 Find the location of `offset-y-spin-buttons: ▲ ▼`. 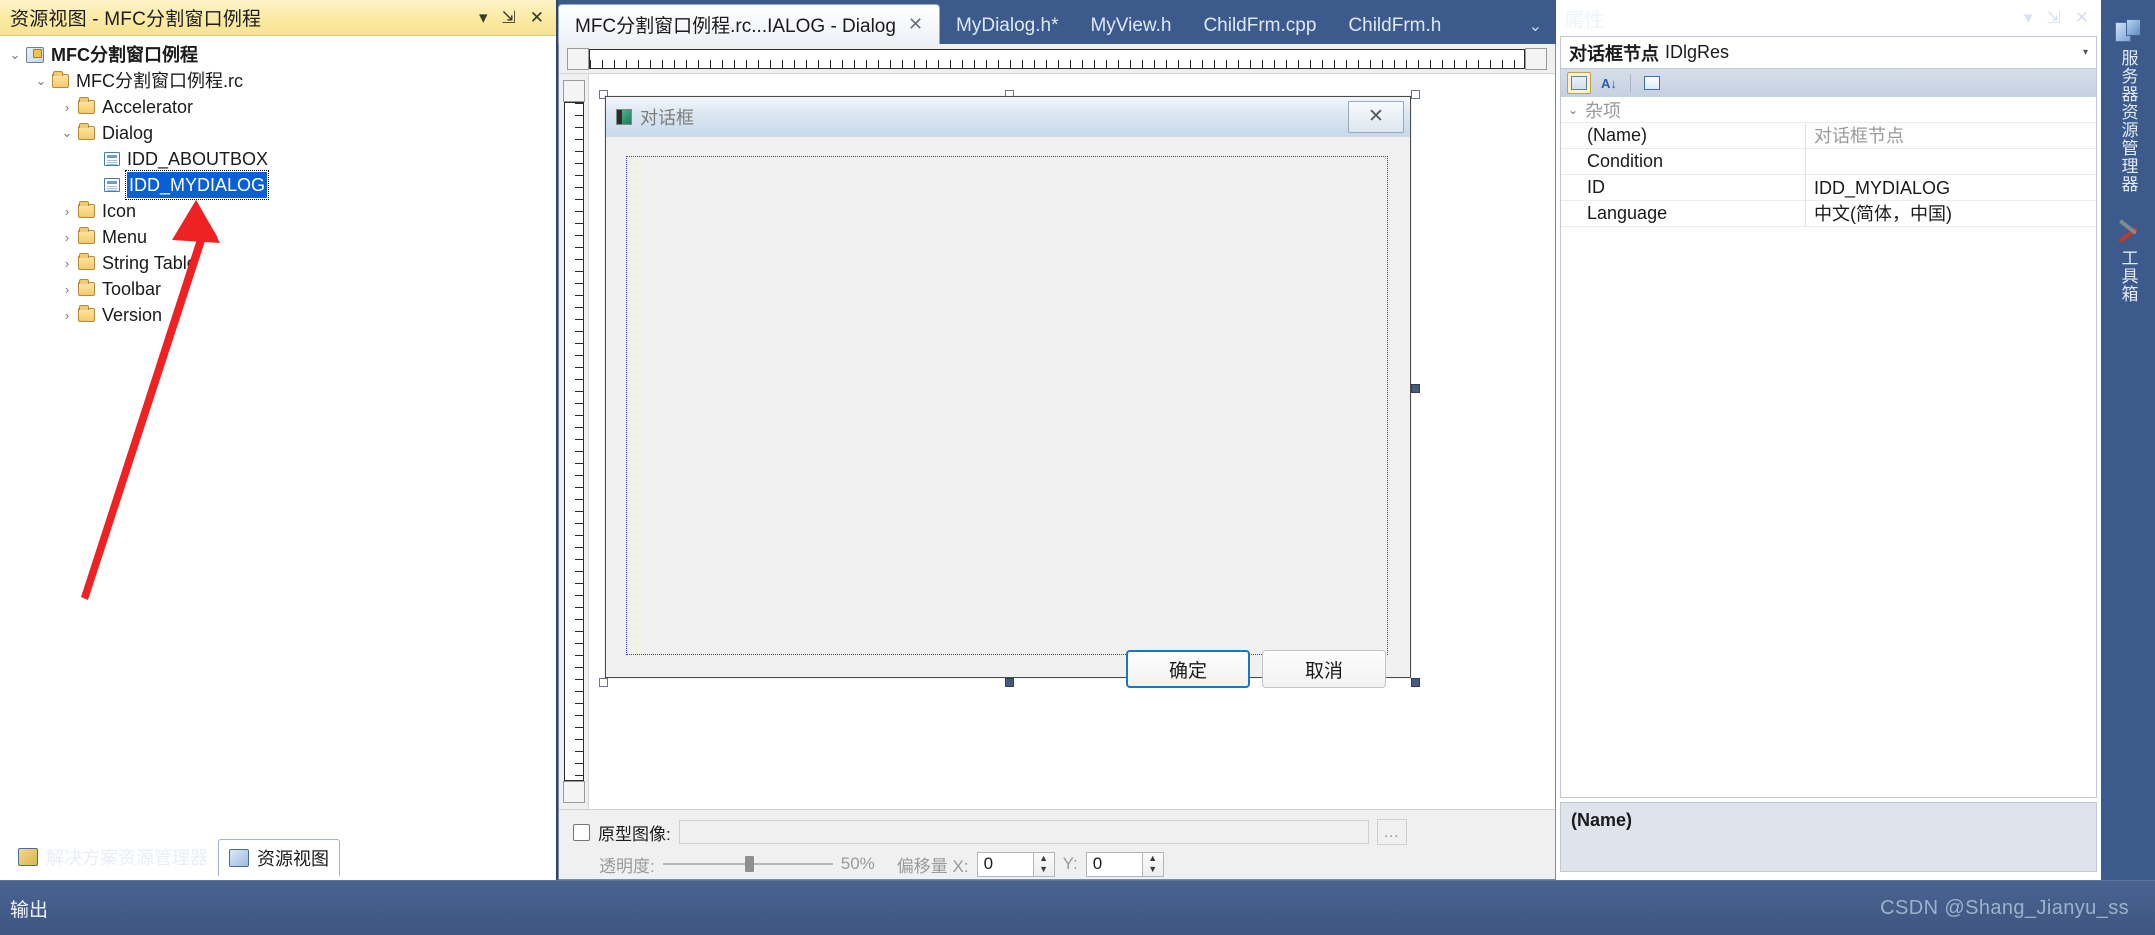

offset-y-spin-buttons: ▲ ▼ is located at coordinates (1152, 864).